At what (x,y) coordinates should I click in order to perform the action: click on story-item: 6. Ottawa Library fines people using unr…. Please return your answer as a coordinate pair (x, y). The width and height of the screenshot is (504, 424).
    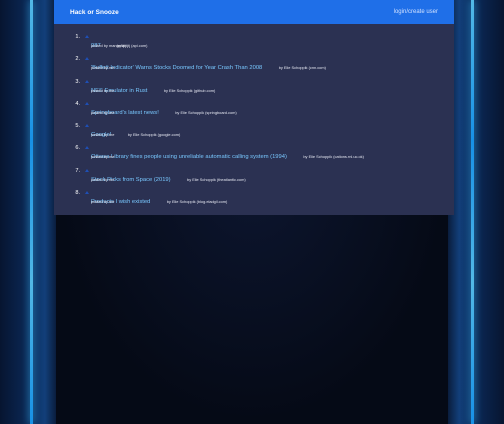
    Looking at the image, I should click on (254, 156).